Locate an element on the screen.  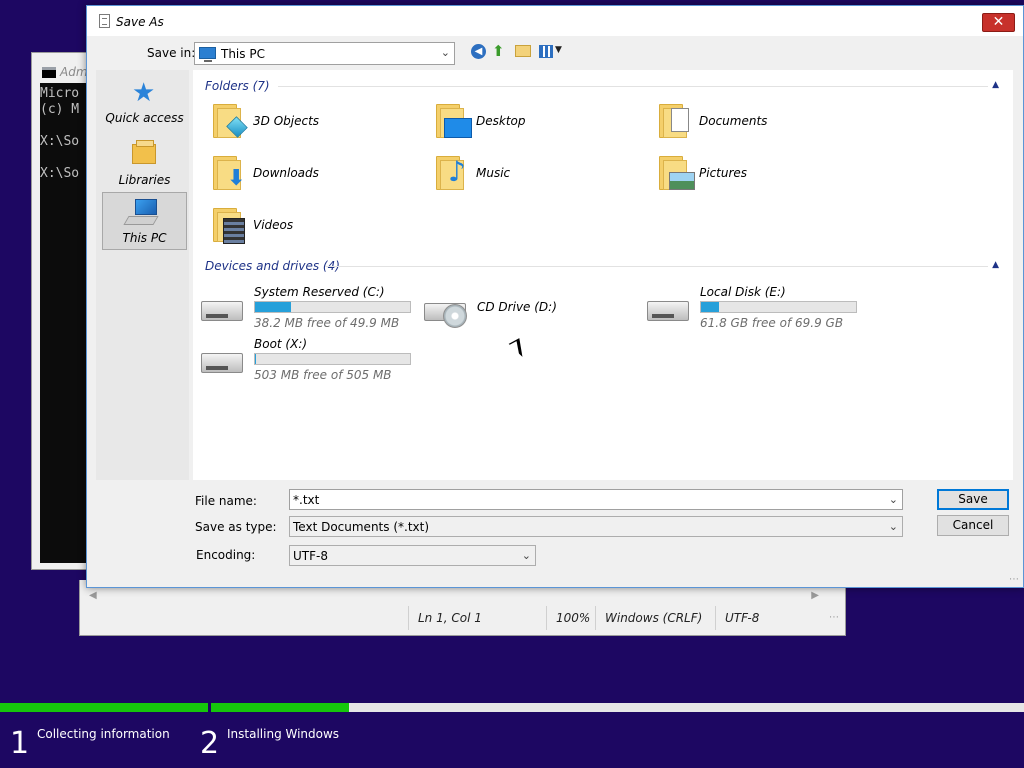
folder-item: Videos is located at coordinates (308, 227).